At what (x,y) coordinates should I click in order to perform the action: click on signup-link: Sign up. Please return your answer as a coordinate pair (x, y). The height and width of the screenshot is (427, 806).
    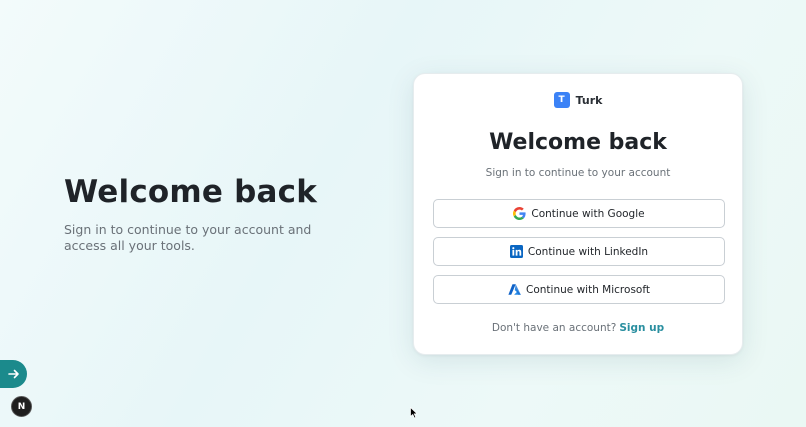
    Looking at the image, I should click on (641, 328).